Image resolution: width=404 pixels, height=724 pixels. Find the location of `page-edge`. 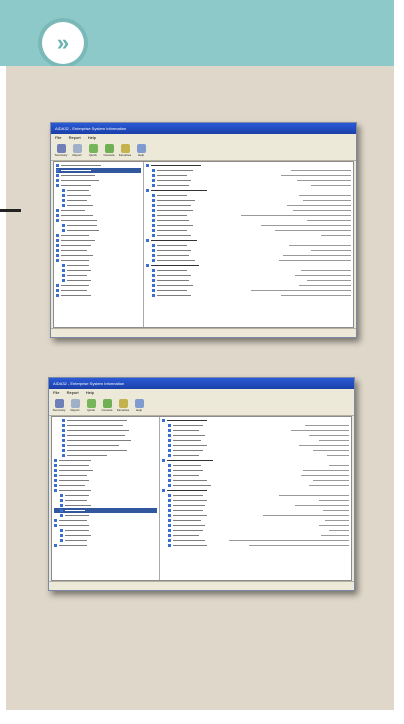

page-edge is located at coordinates (401, 362).